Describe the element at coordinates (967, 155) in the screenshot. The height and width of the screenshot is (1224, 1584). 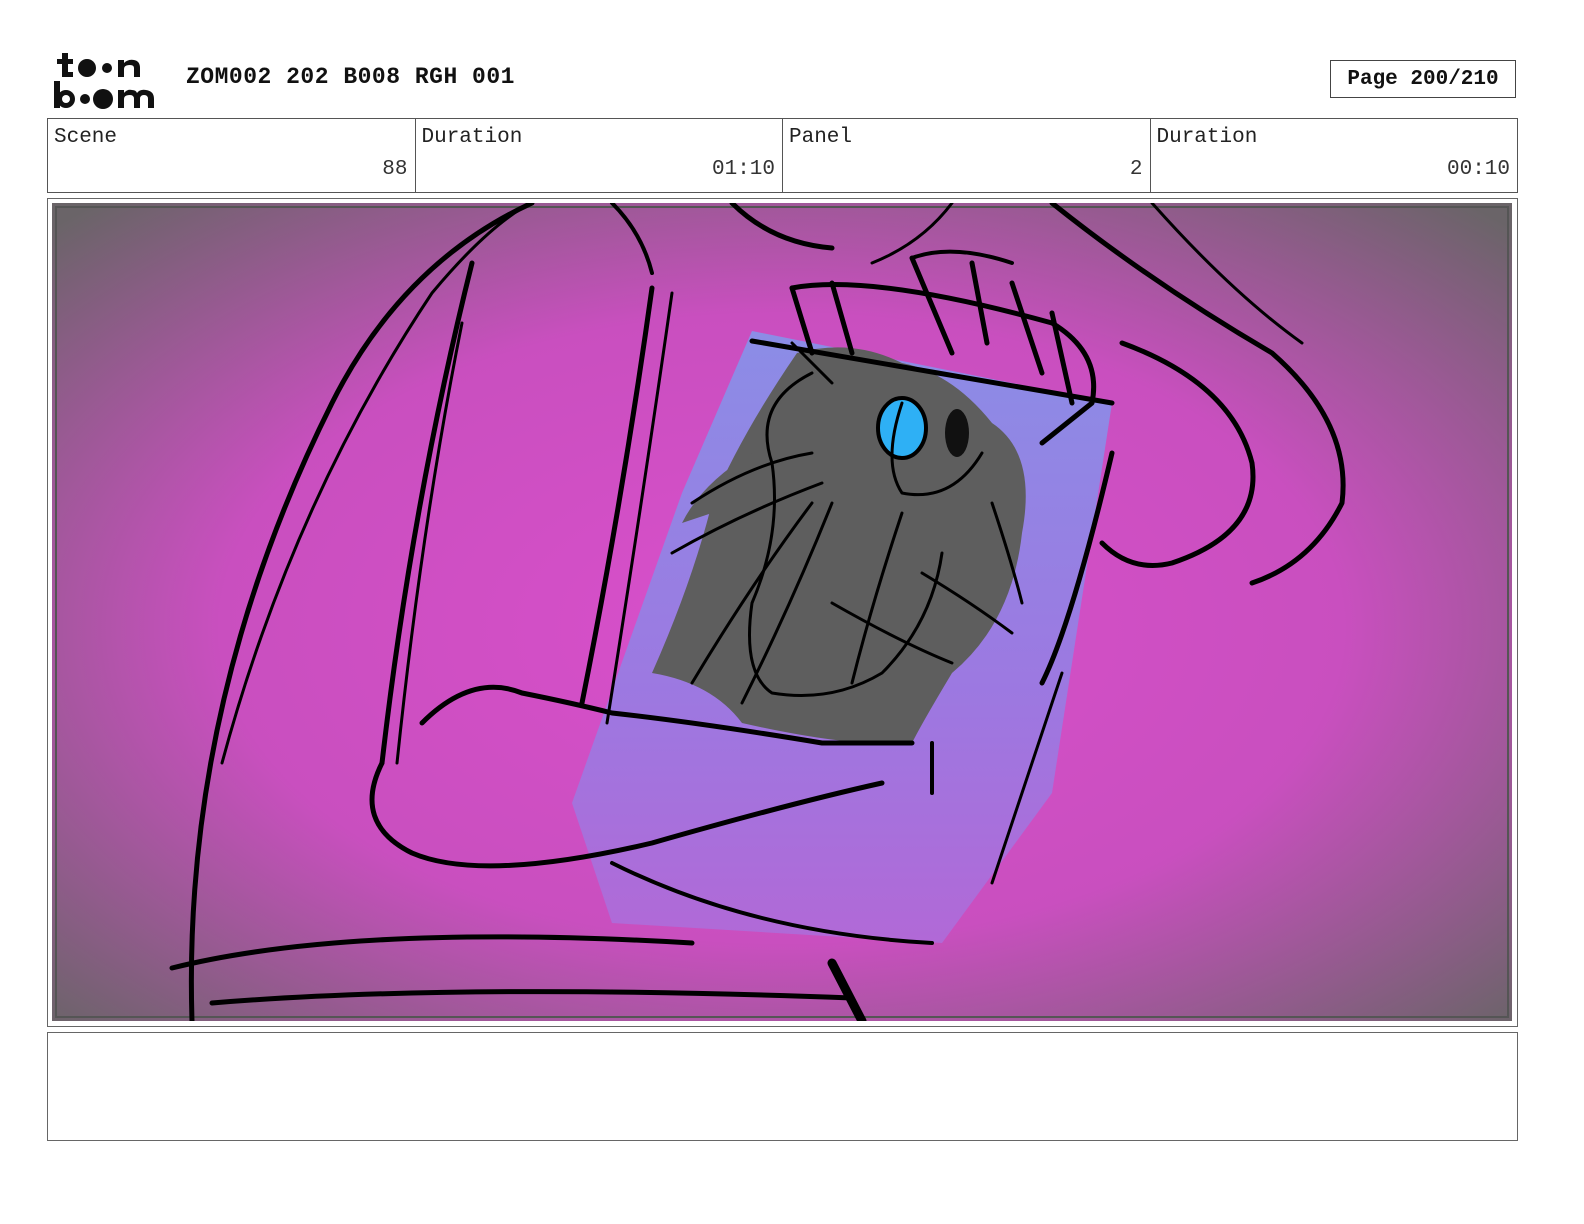
I see `panel-cell: Panel 2` at that location.